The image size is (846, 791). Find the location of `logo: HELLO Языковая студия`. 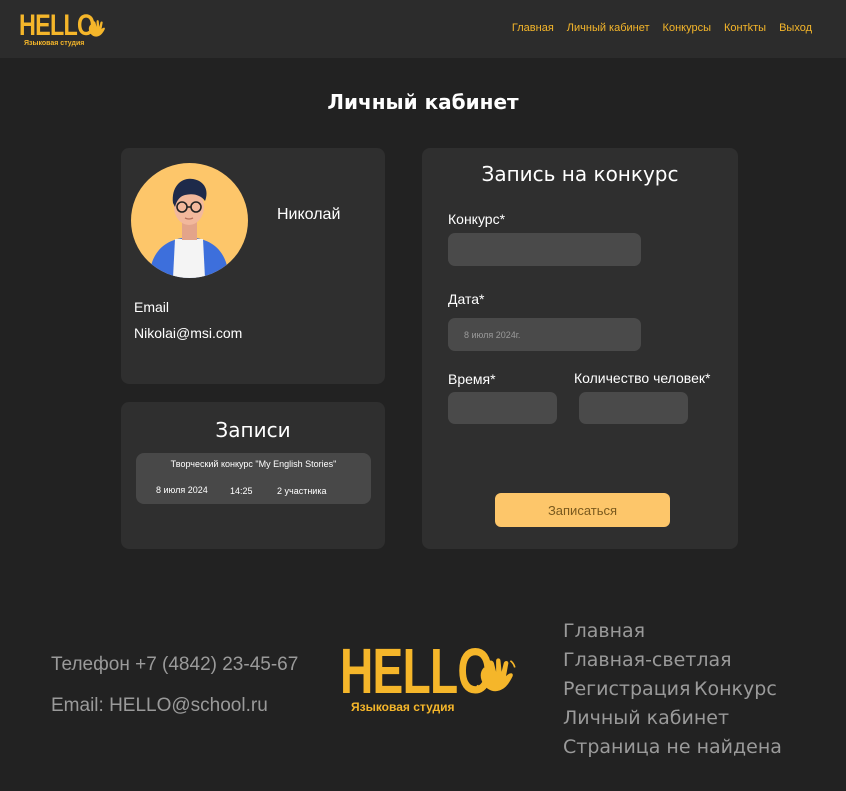

logo: HELLO Языковая студия is located at coordinates (64, 31).